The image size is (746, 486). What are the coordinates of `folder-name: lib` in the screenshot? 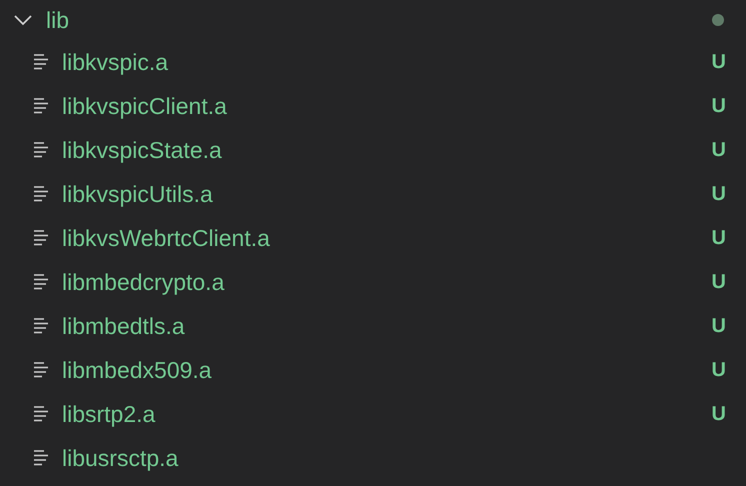 It's located at (58, 20).